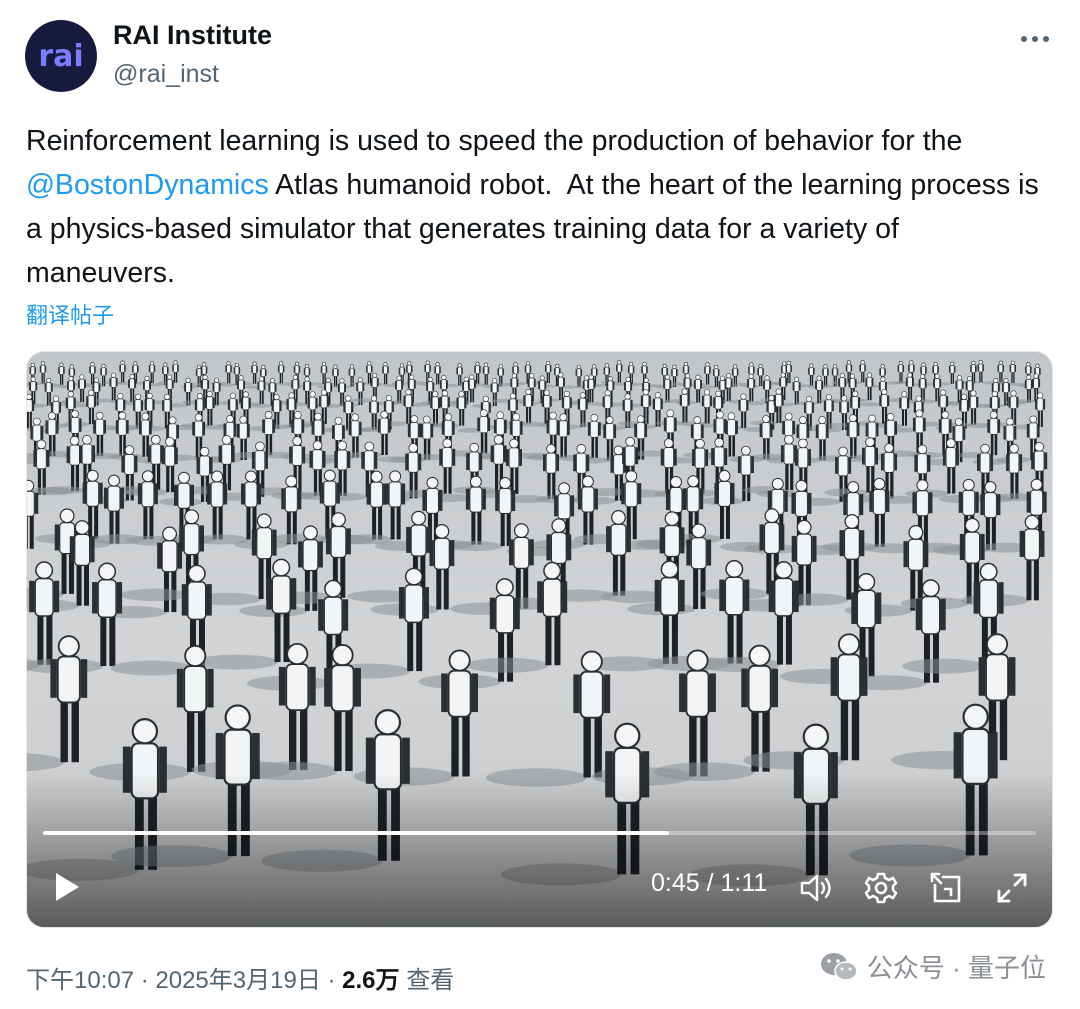 The width and height of the screenshot is (1080, 1009). I want to click on volume-icon, so click(815, 888).